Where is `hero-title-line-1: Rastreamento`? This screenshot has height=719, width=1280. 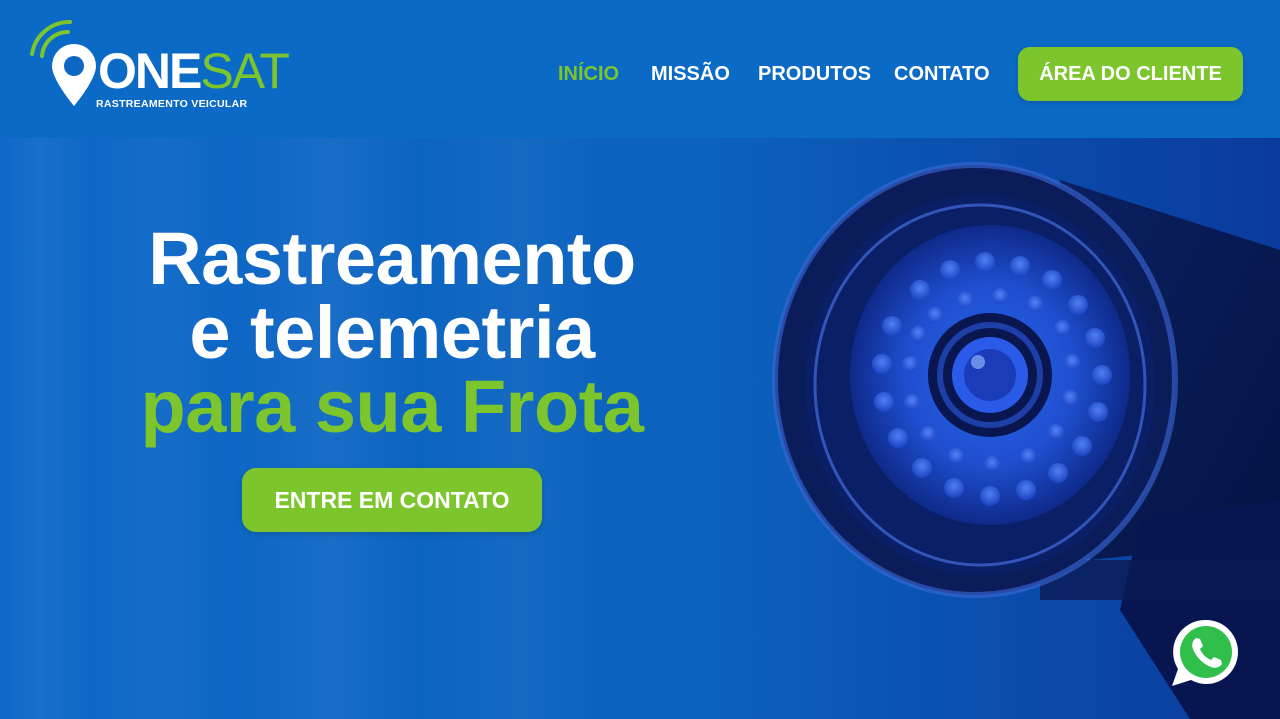
hero-title-line-1: Rastreamento is located at coordinates (392, 258).